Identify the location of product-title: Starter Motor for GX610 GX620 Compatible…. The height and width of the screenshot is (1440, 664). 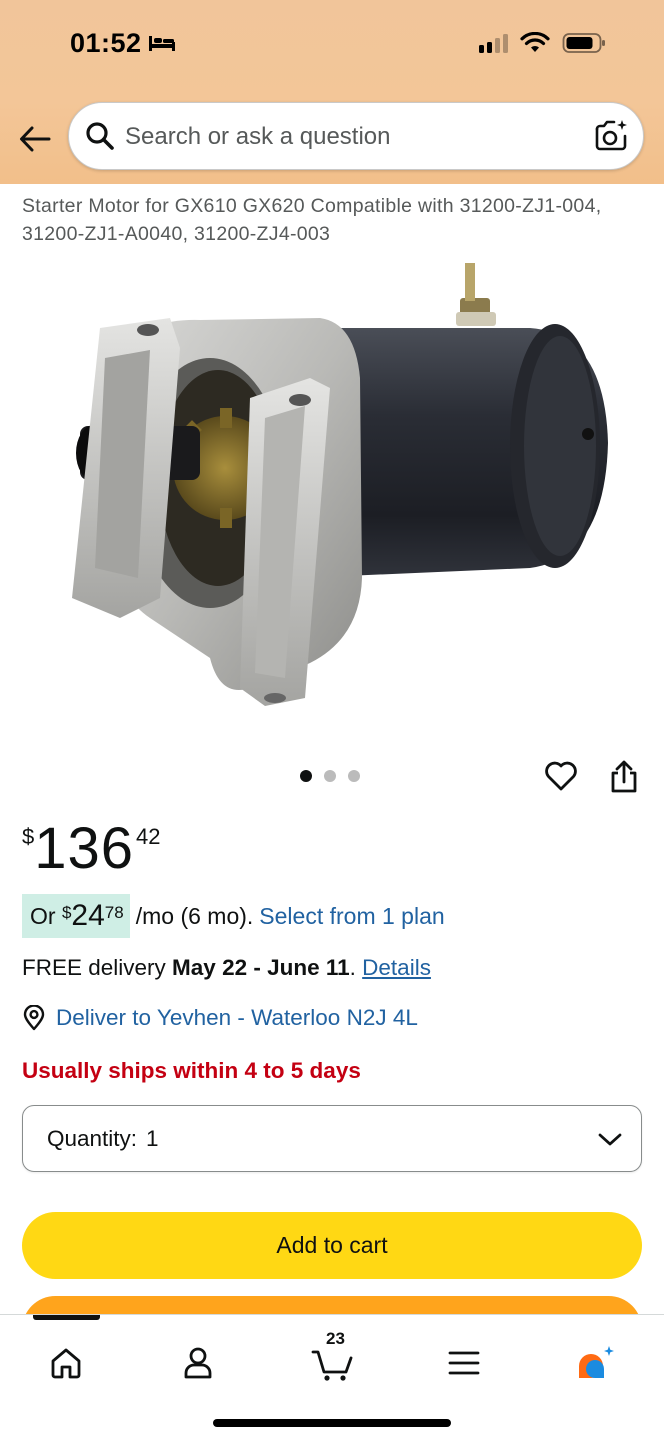
(312, 220).